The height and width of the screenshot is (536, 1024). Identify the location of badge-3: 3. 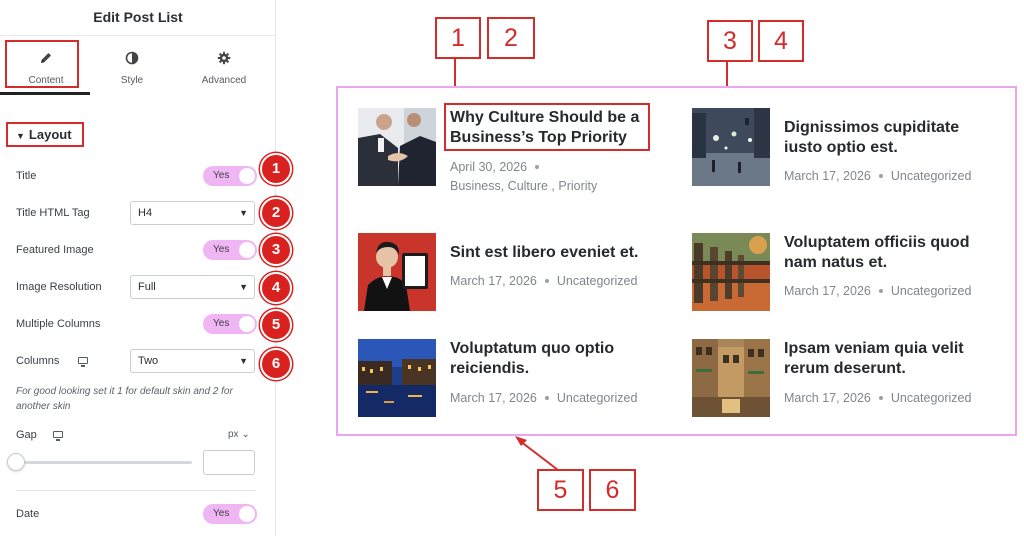
(276, 250).